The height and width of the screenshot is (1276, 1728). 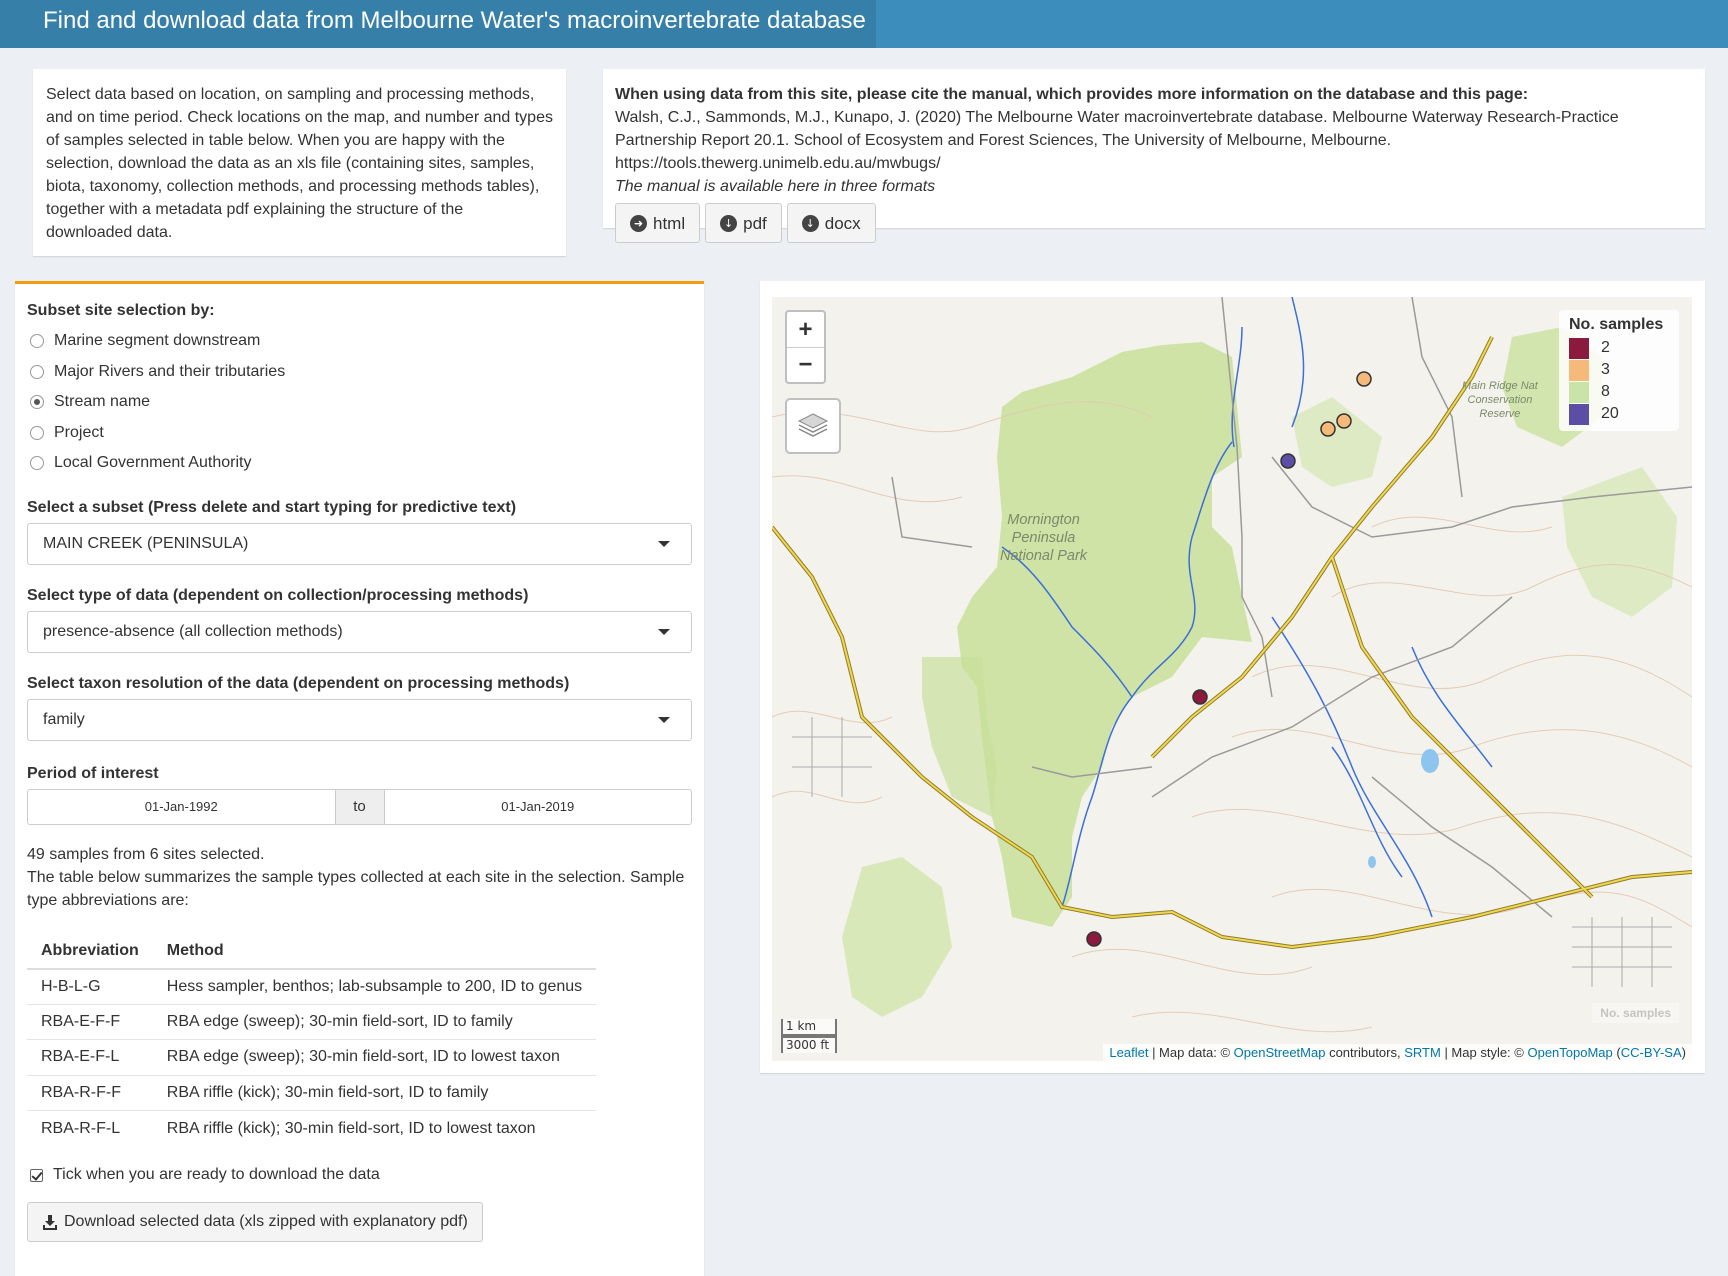 I want to click on period-start-input: 01-Jan-1992, so click(x=181, y=807).